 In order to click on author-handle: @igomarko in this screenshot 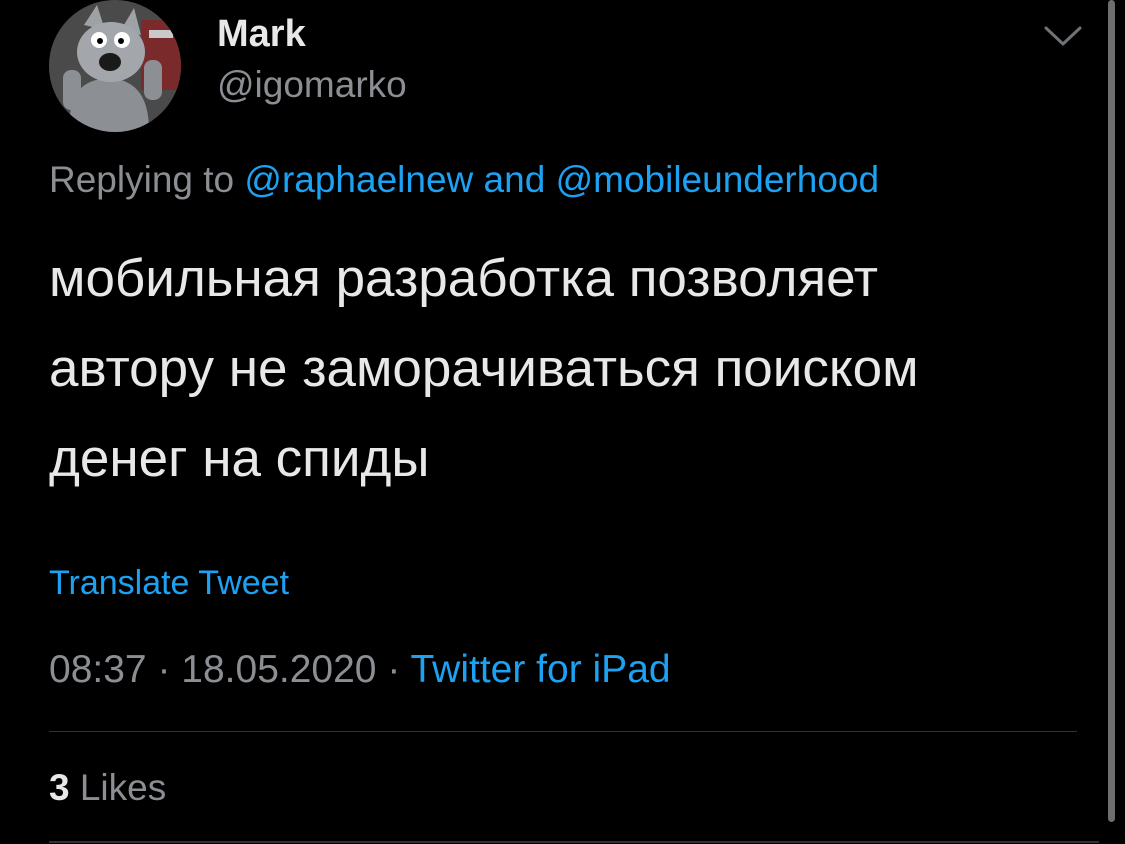, I will do `click(312, 85)`.